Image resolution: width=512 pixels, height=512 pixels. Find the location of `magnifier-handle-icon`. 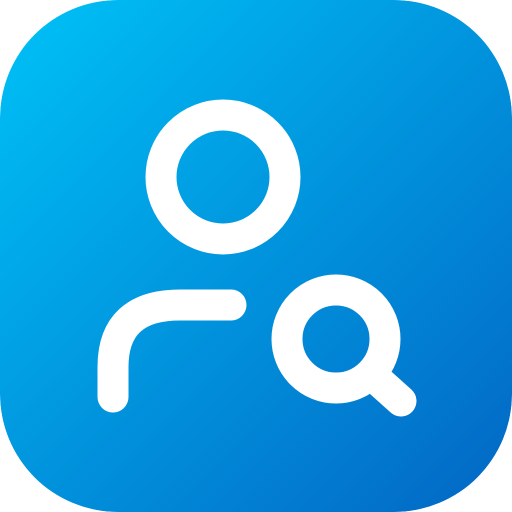

magnifier-handle-icon is located at coordinates (386, 388).